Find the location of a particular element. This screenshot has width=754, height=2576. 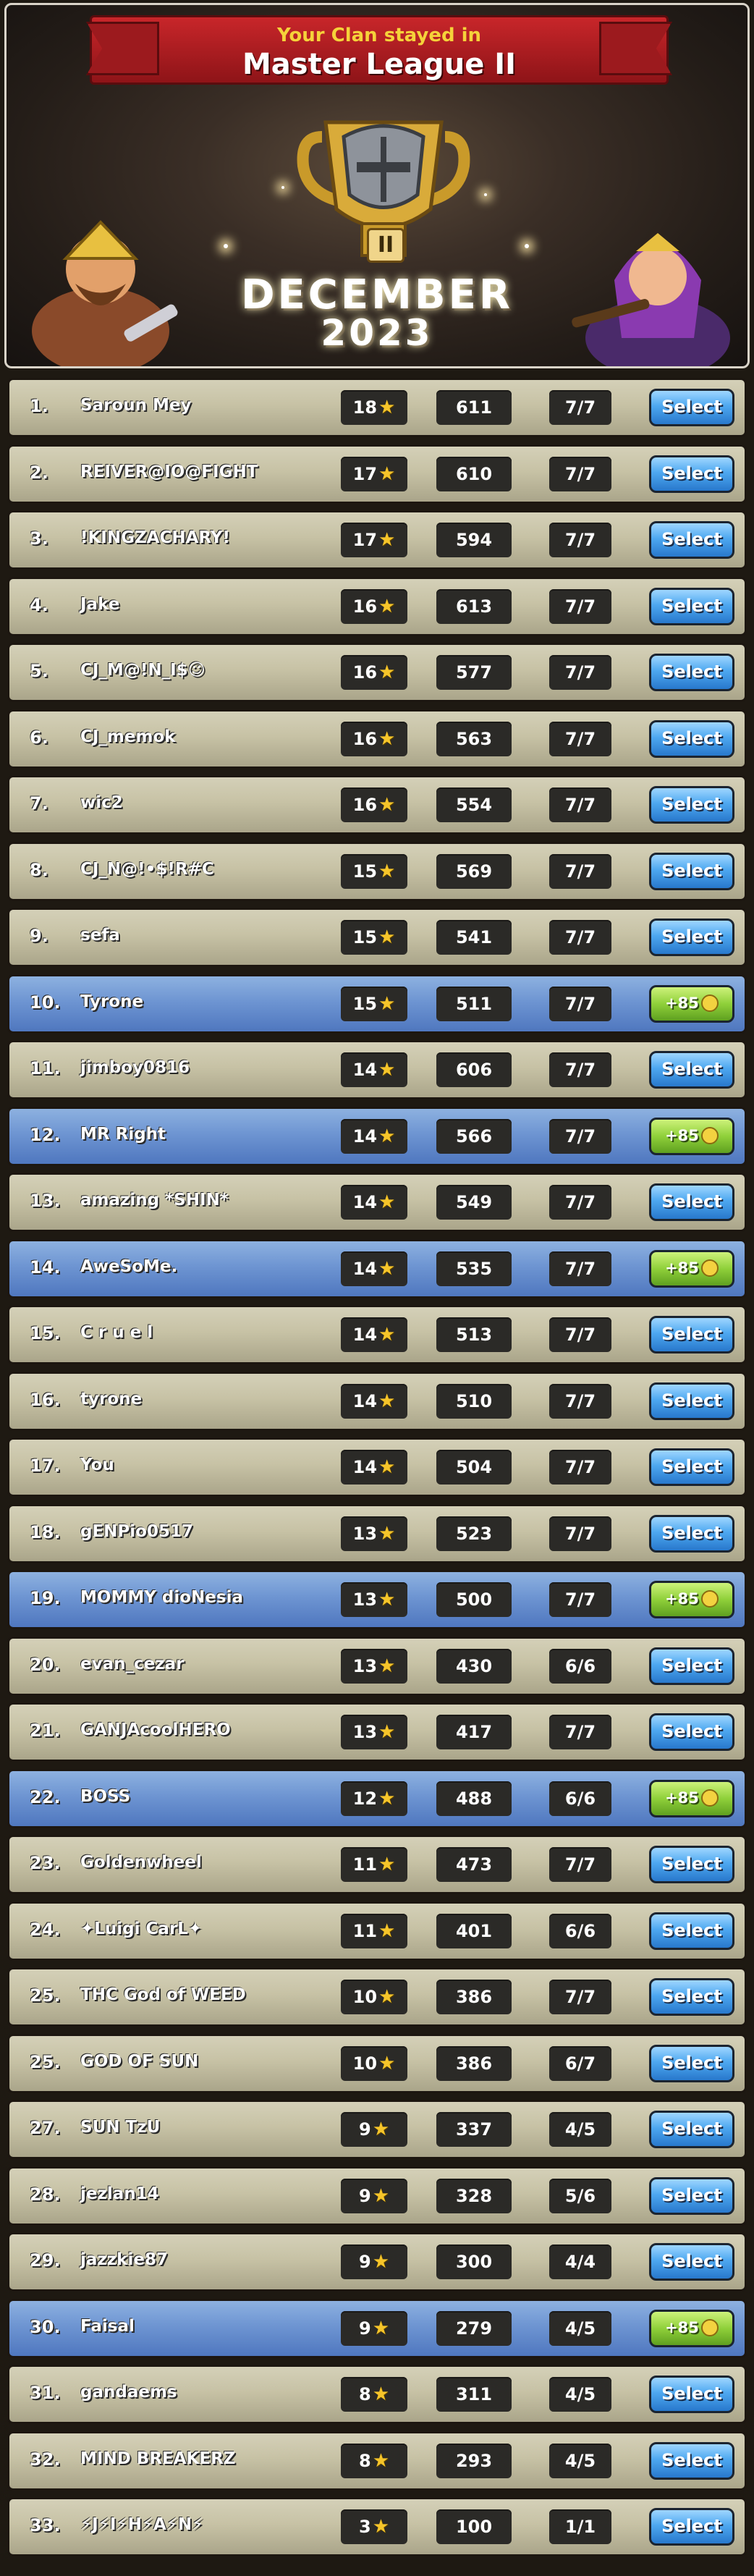

ranking-row: 19. MOMMY dioNesia 13★ 500 7/7 +85 is located at coordinates (377, 1599).